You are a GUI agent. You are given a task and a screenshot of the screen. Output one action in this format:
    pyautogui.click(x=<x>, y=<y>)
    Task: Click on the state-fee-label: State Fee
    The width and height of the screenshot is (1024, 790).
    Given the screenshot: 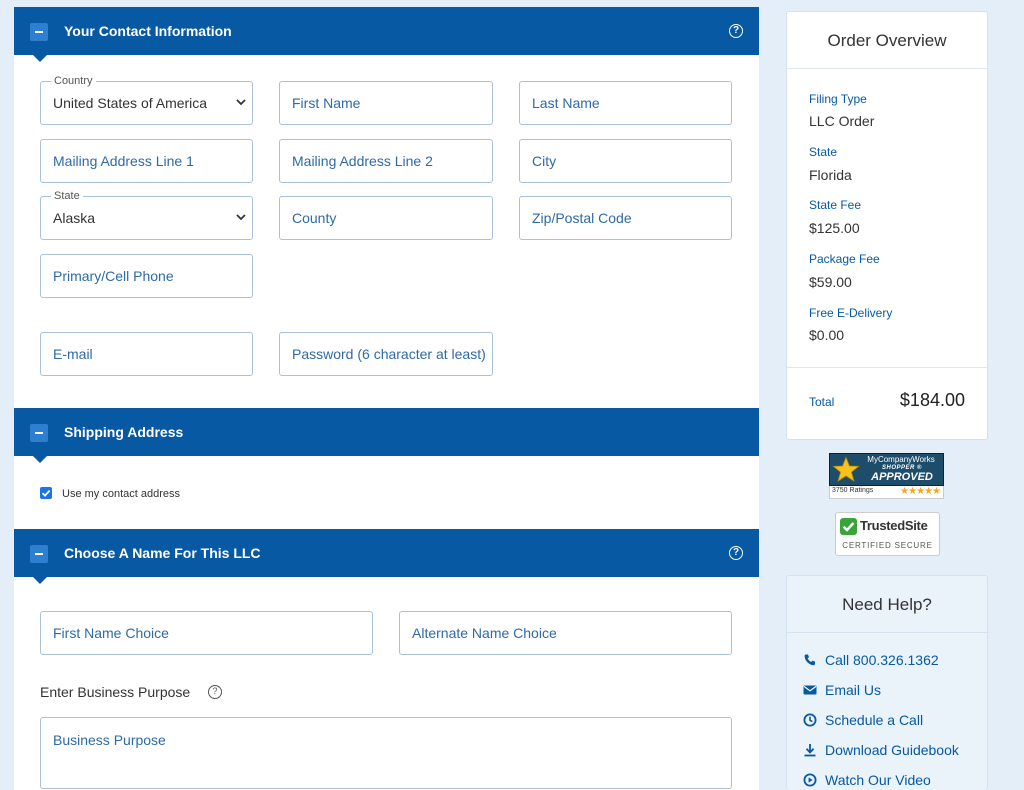 What is the action you would take?
    pyautogui.click(x=835, y=205)
    